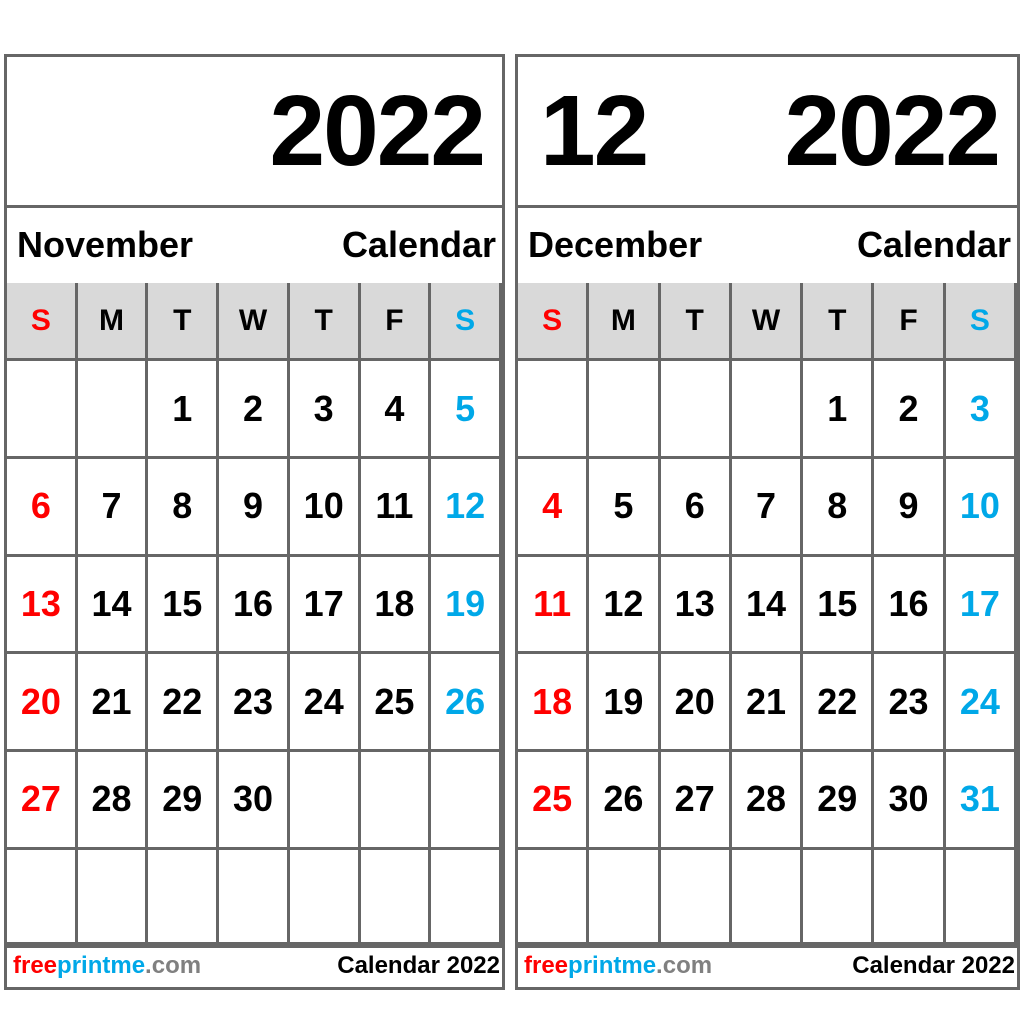 This screenshot has width=1024, height=1024. I want to click on day-cell: 19, so click(466, 605).